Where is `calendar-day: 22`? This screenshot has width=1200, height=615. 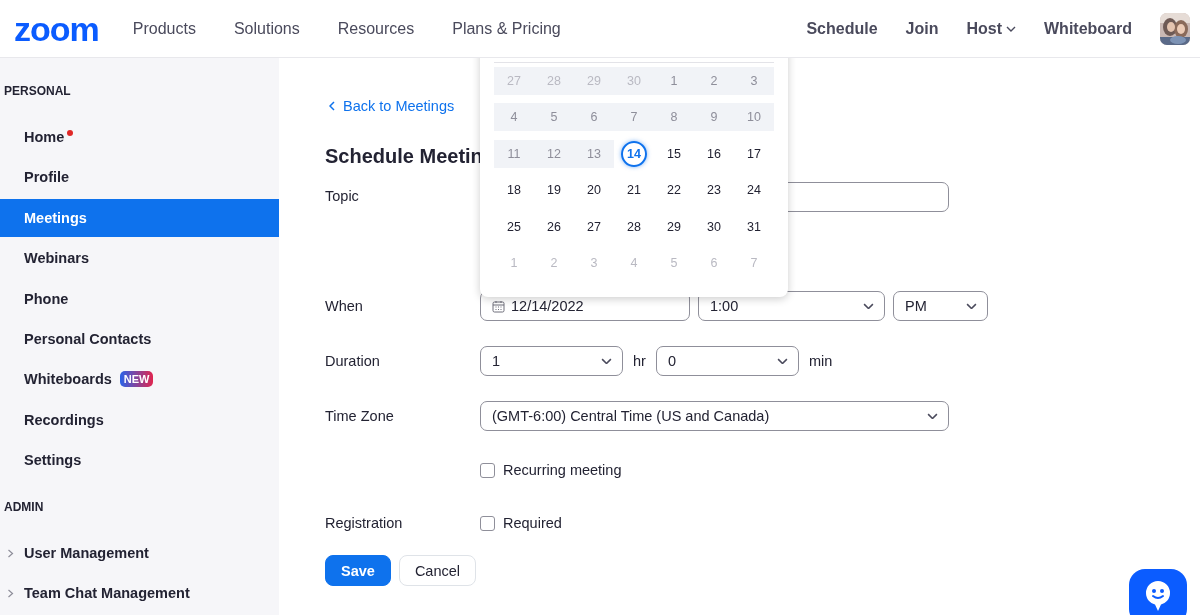
calendar-day: 22 is located at coordinates (674, 190).